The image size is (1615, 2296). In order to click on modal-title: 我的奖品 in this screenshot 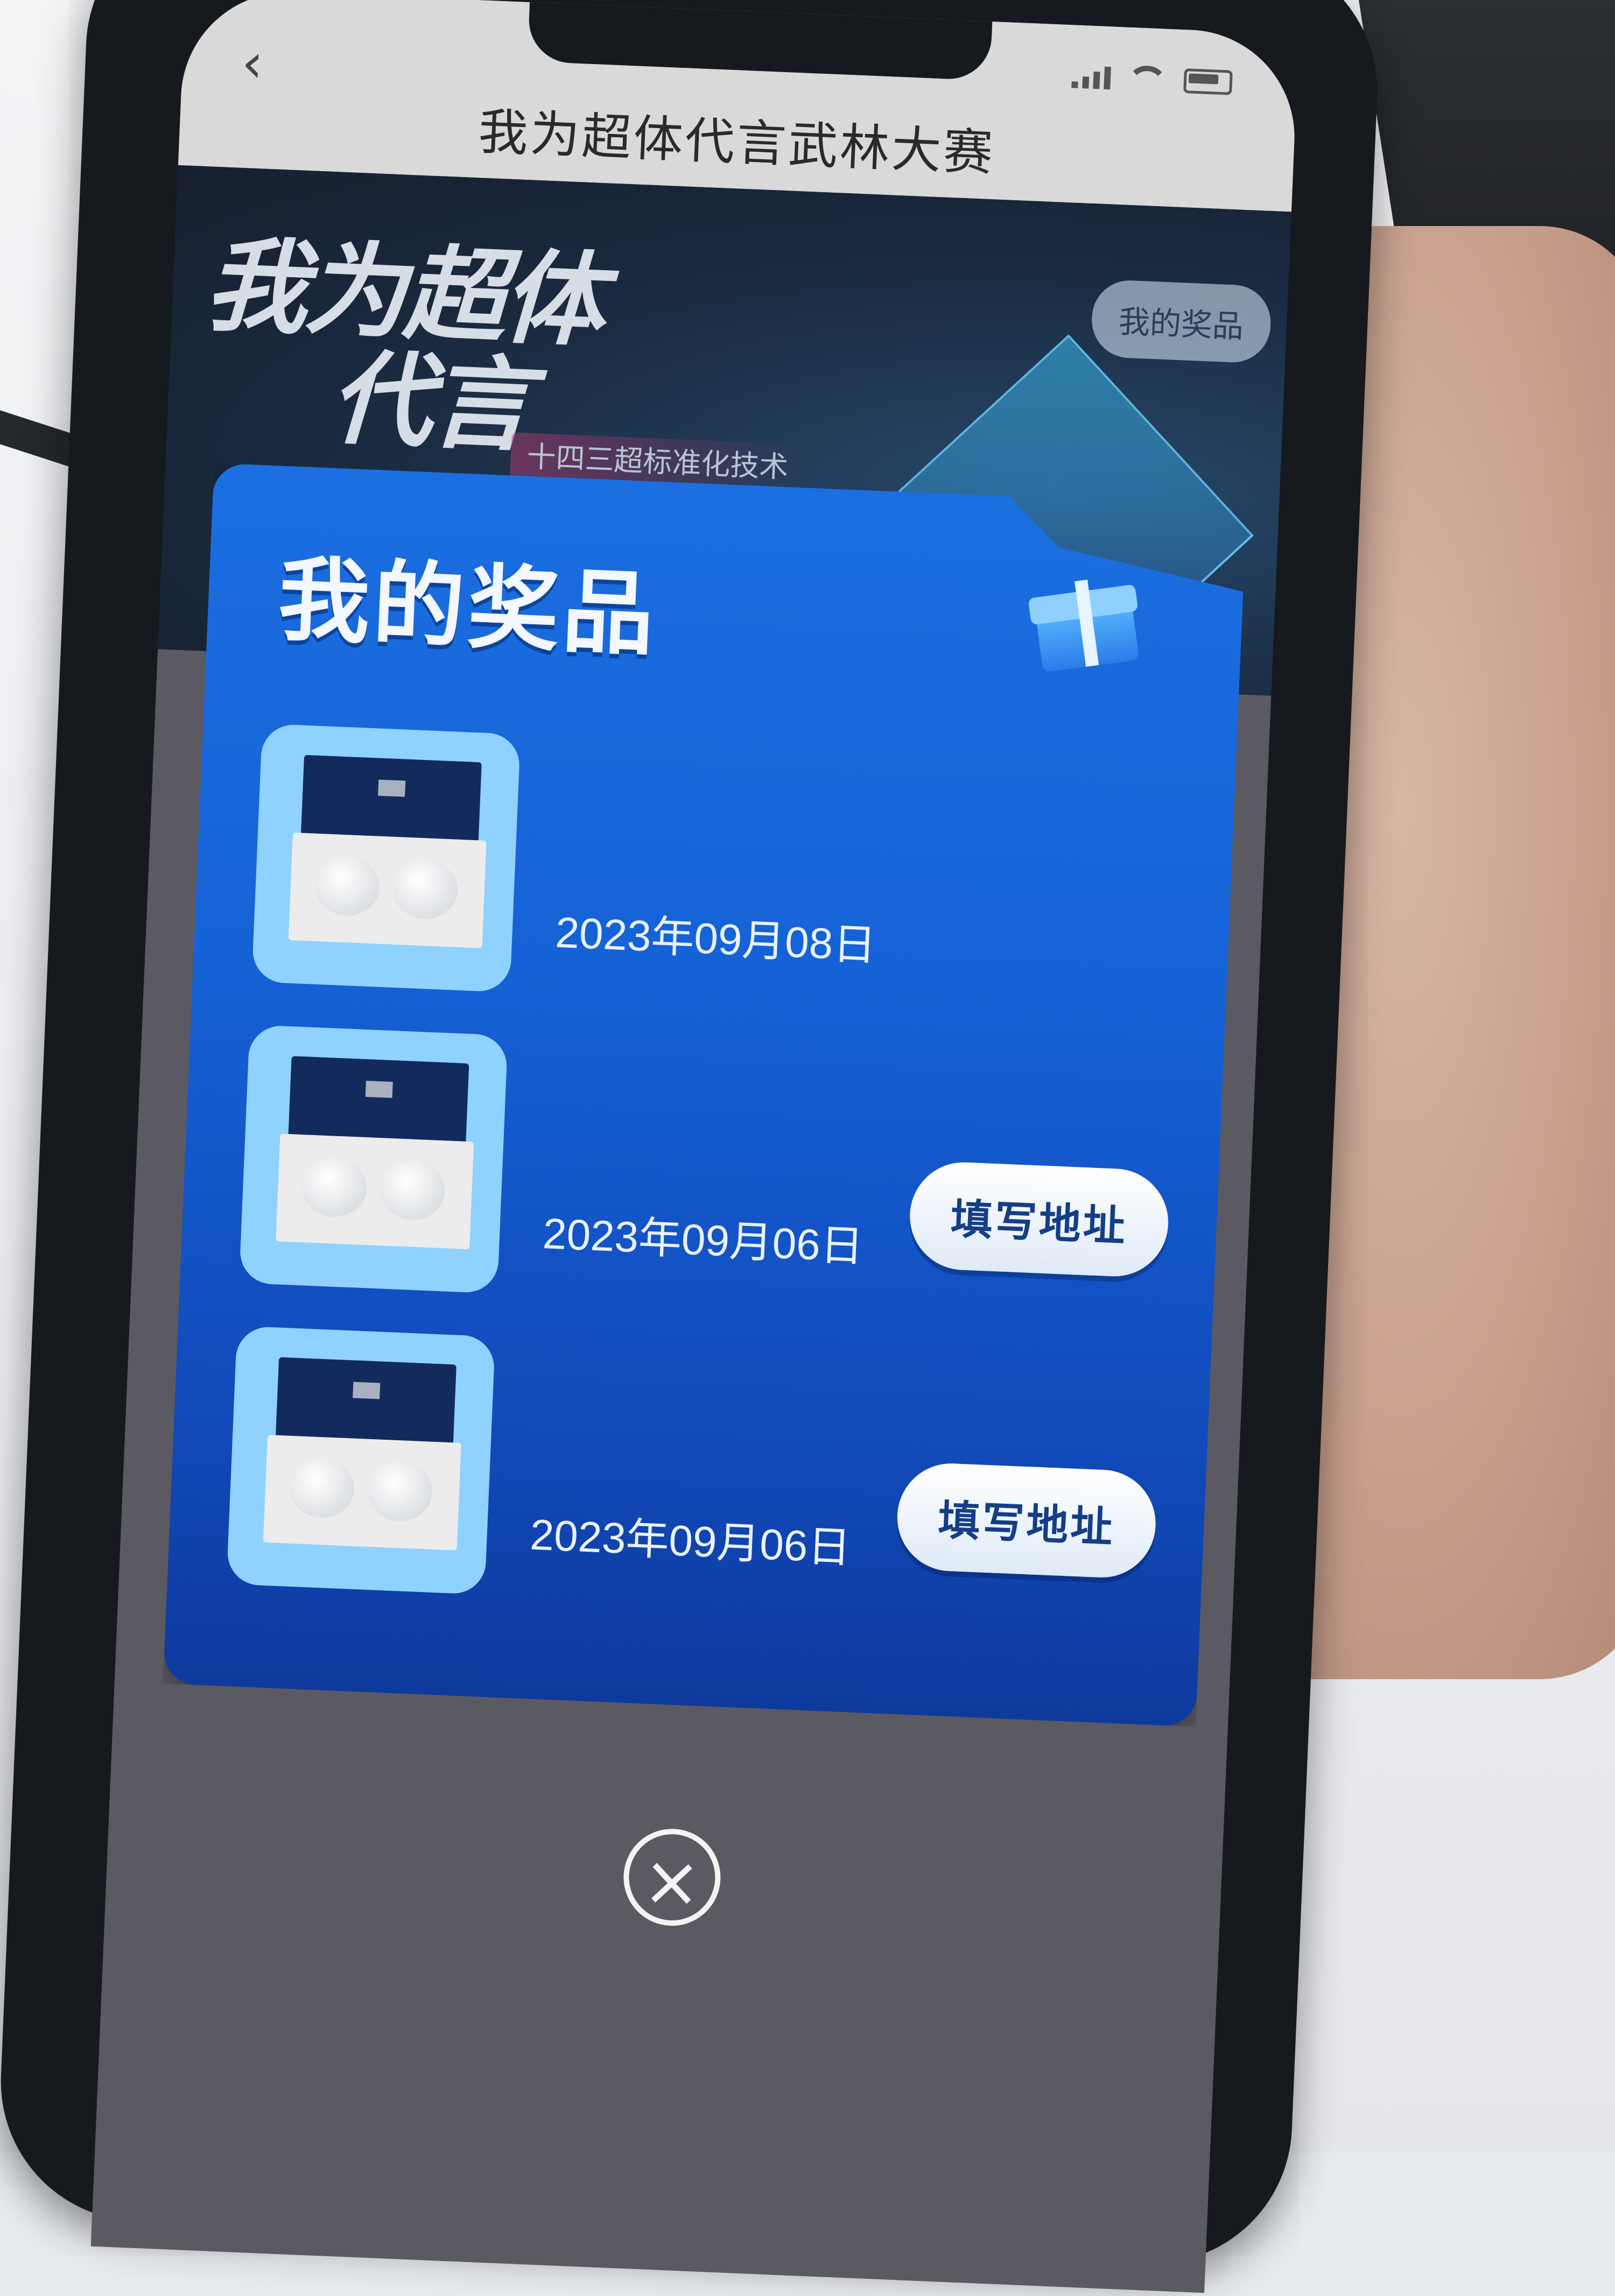, I will do `click(467, 607)`.